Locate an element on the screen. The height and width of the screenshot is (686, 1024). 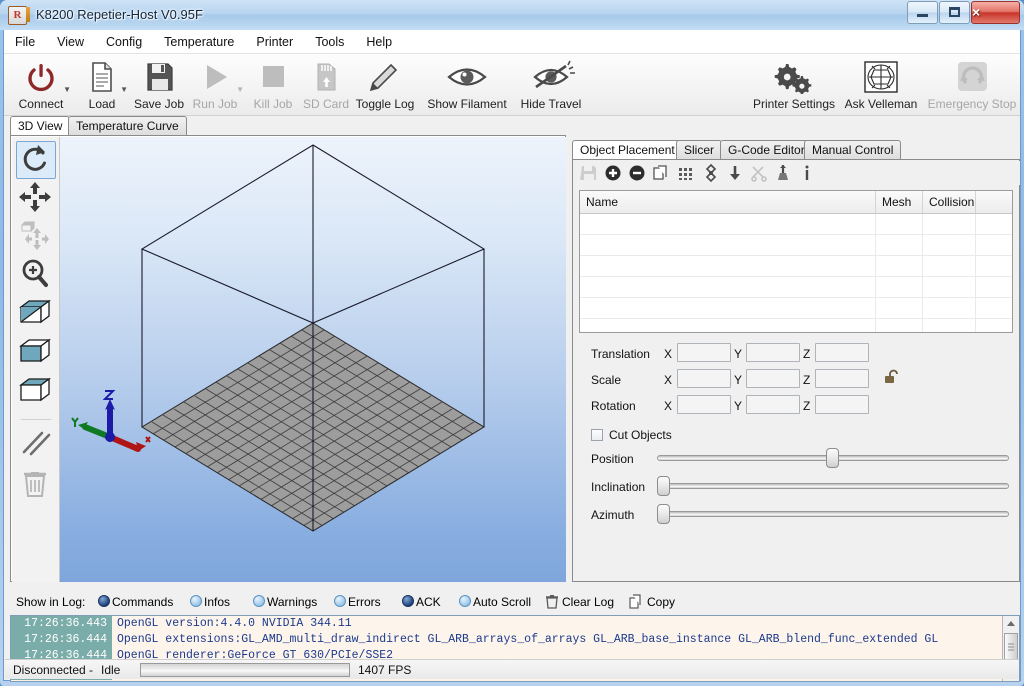
filter-autoscroll-radio is located at coordinates (465, 601).